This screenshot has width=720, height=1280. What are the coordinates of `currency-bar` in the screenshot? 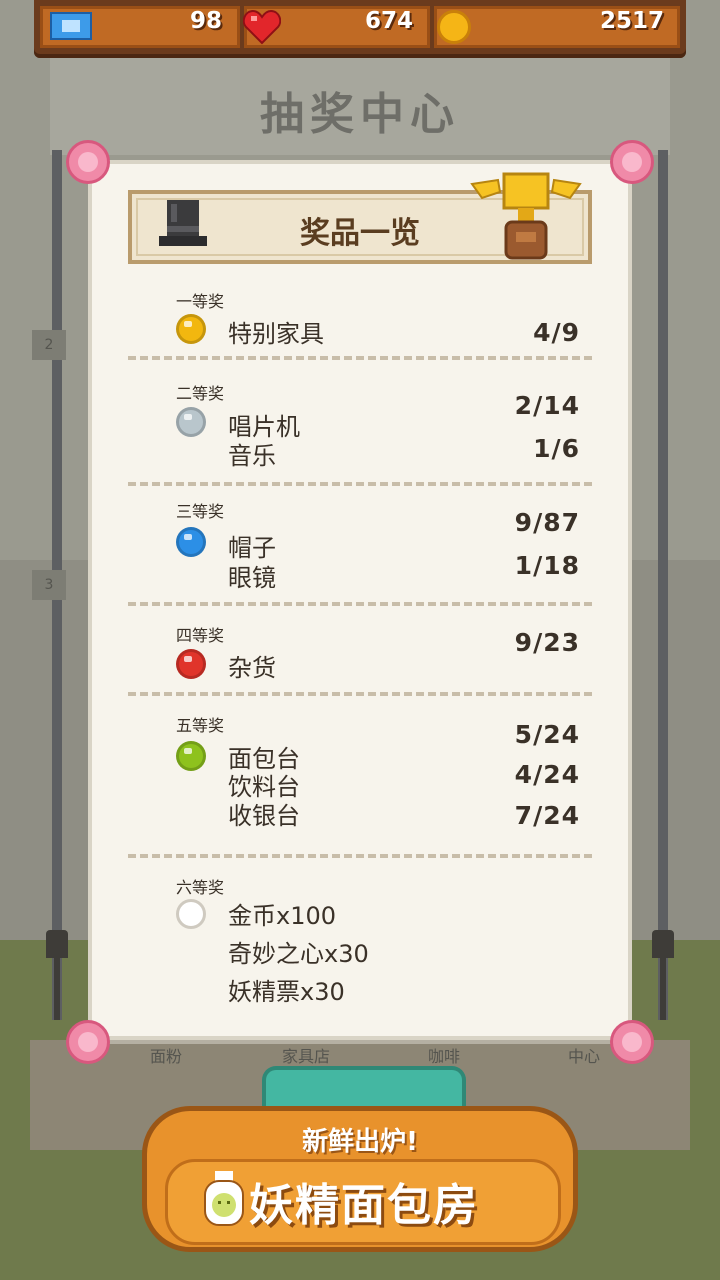 It's located at (360, 29).